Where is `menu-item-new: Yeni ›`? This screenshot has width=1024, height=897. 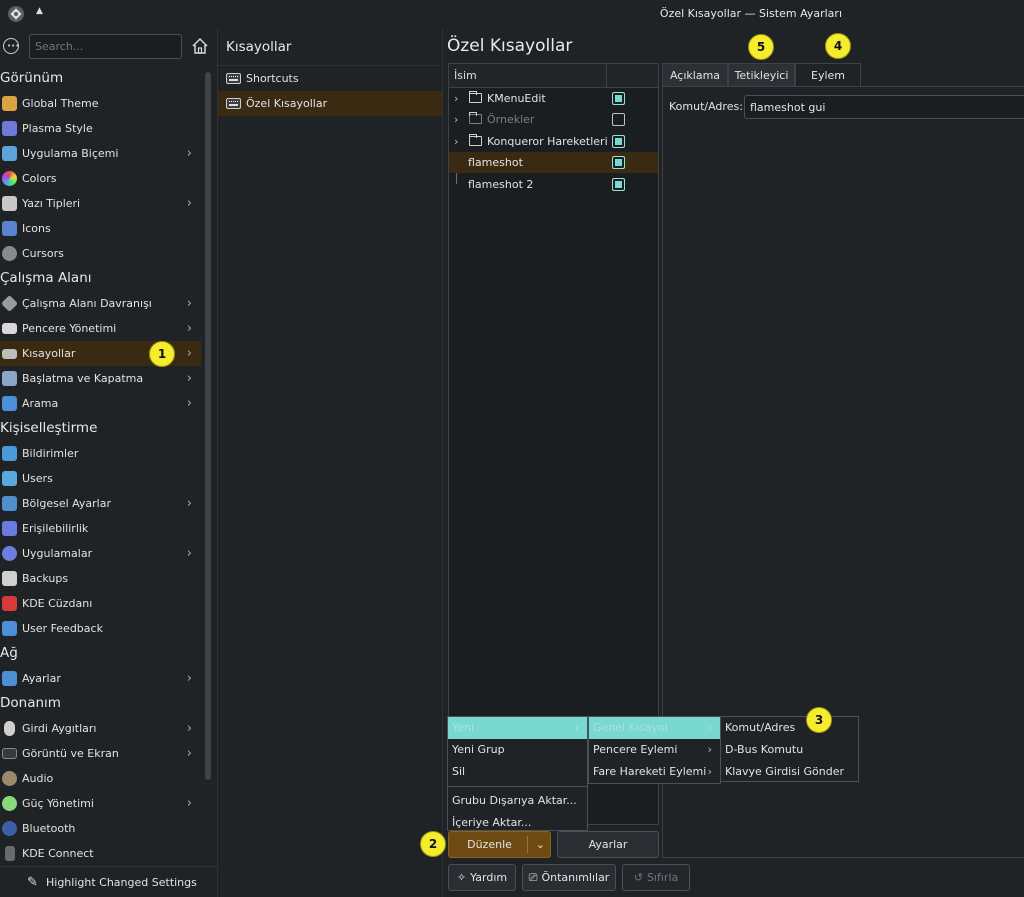
menu-item-new: Yeni › is located at coordinates (517, 728).